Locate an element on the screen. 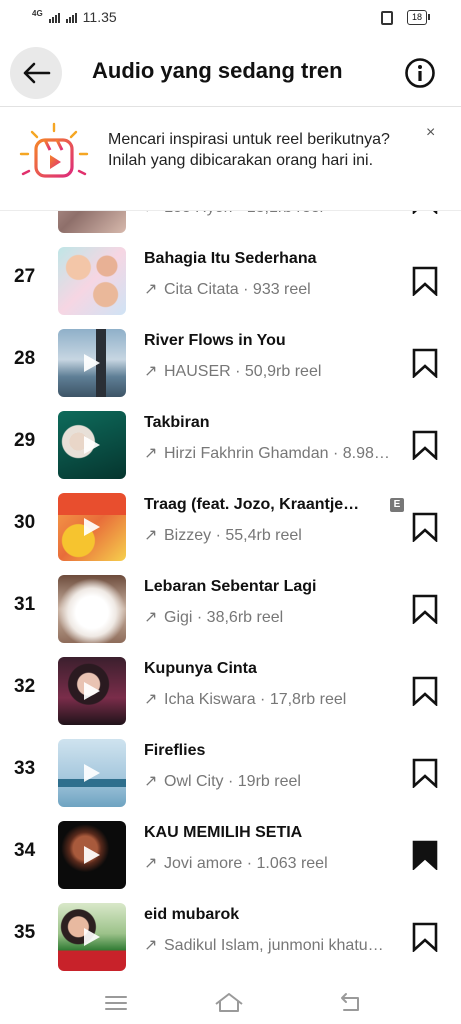  track-meta-text: Jovi amore · 1.063 reel is located at coordinates (246, 863).